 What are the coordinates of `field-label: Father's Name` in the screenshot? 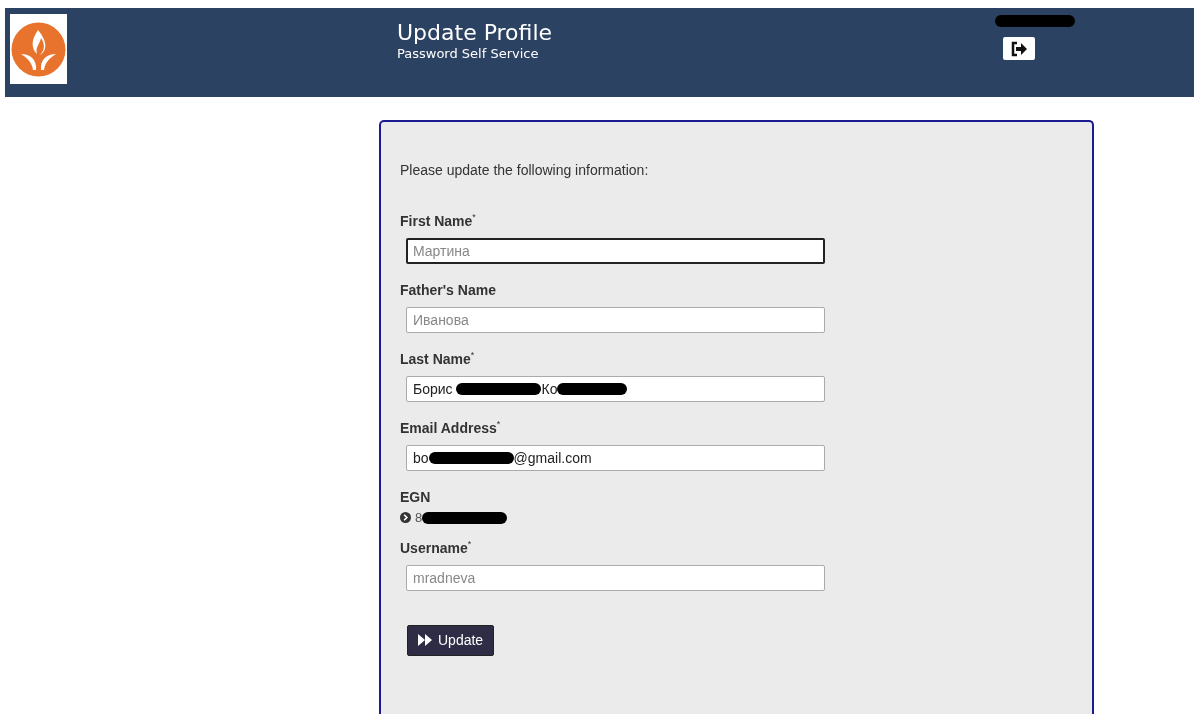 It's located at (448, 290).